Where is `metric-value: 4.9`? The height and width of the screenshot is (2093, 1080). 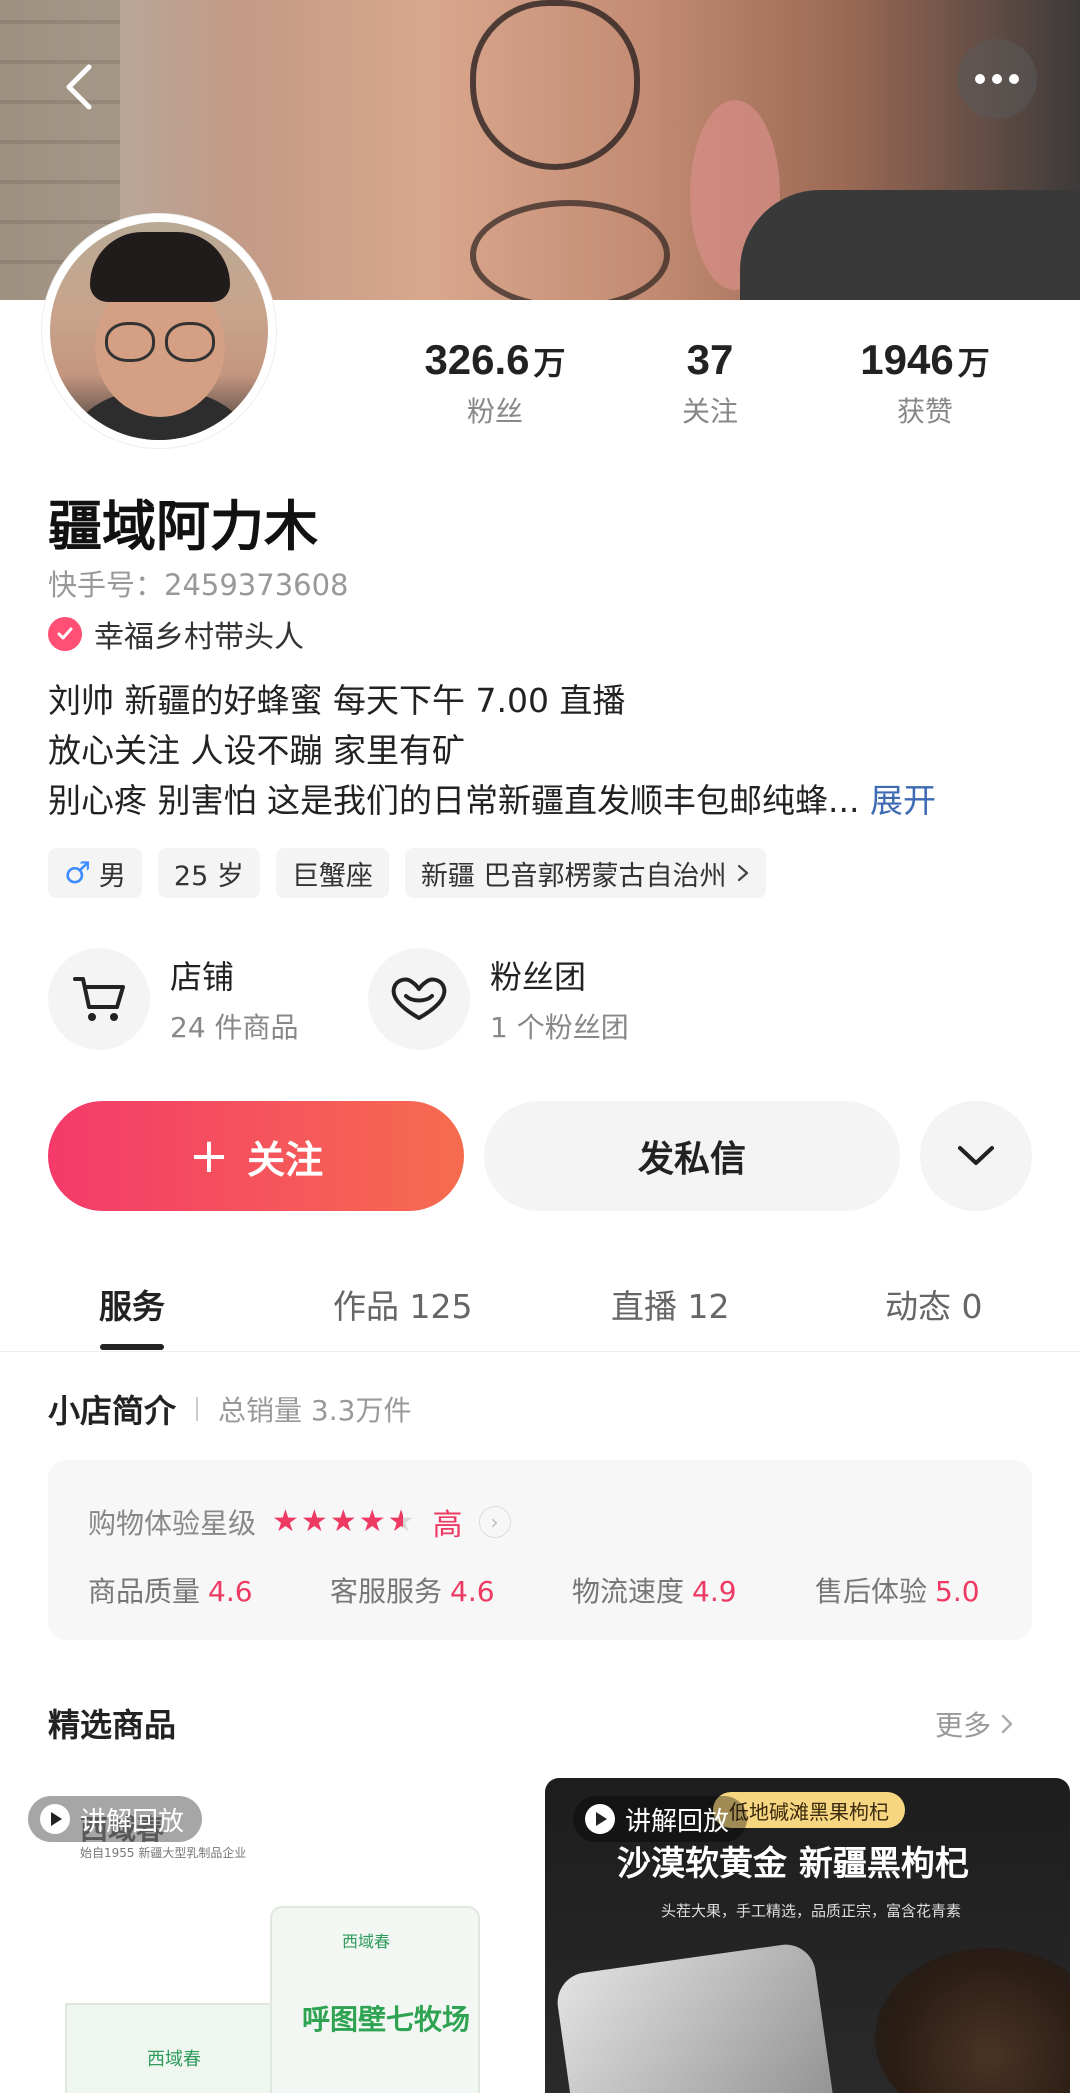
metric-value: 4.9 is located at coordinates (714, 1591).